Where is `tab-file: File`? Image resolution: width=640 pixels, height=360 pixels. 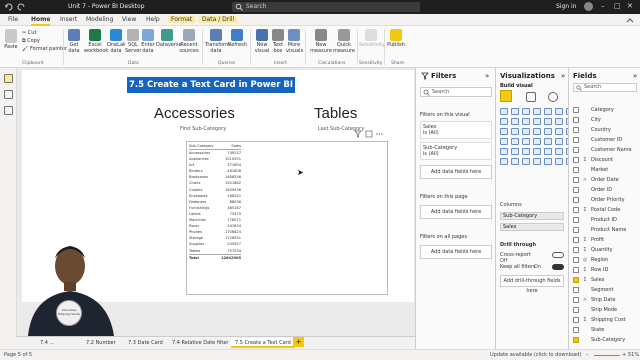
tab-file: File is located at coordinates (13, 19).